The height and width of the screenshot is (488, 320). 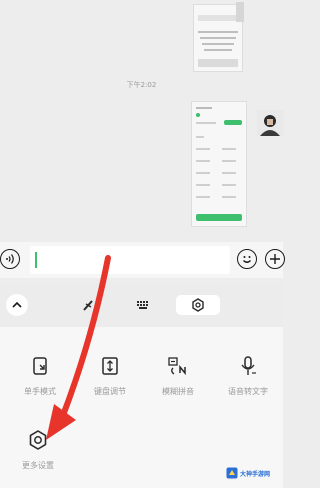 I want to click on tool-label: 单手模式, so click(x=40, y=391).